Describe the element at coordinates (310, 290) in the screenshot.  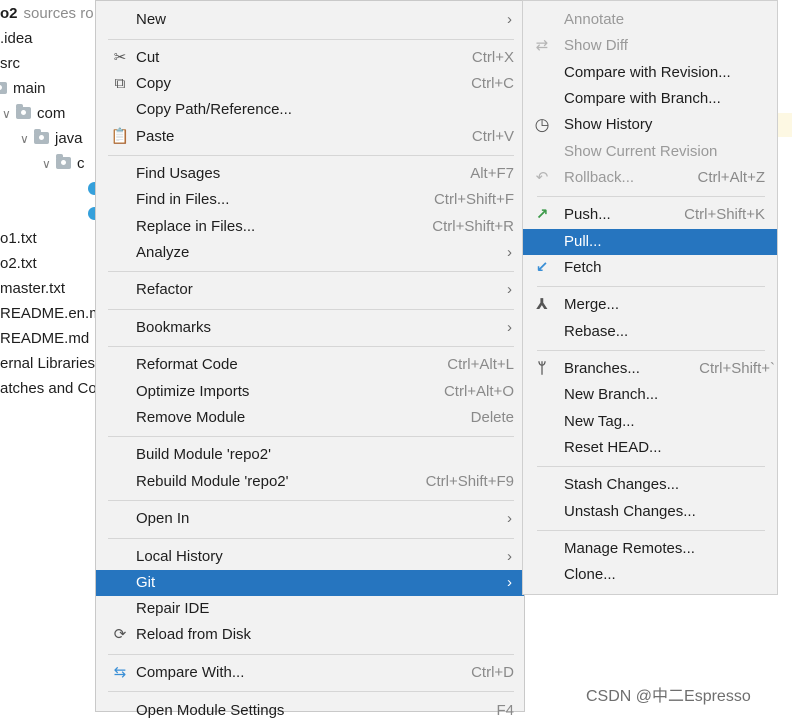
I see `menu-item-refactor: Refactor ›` at that location.